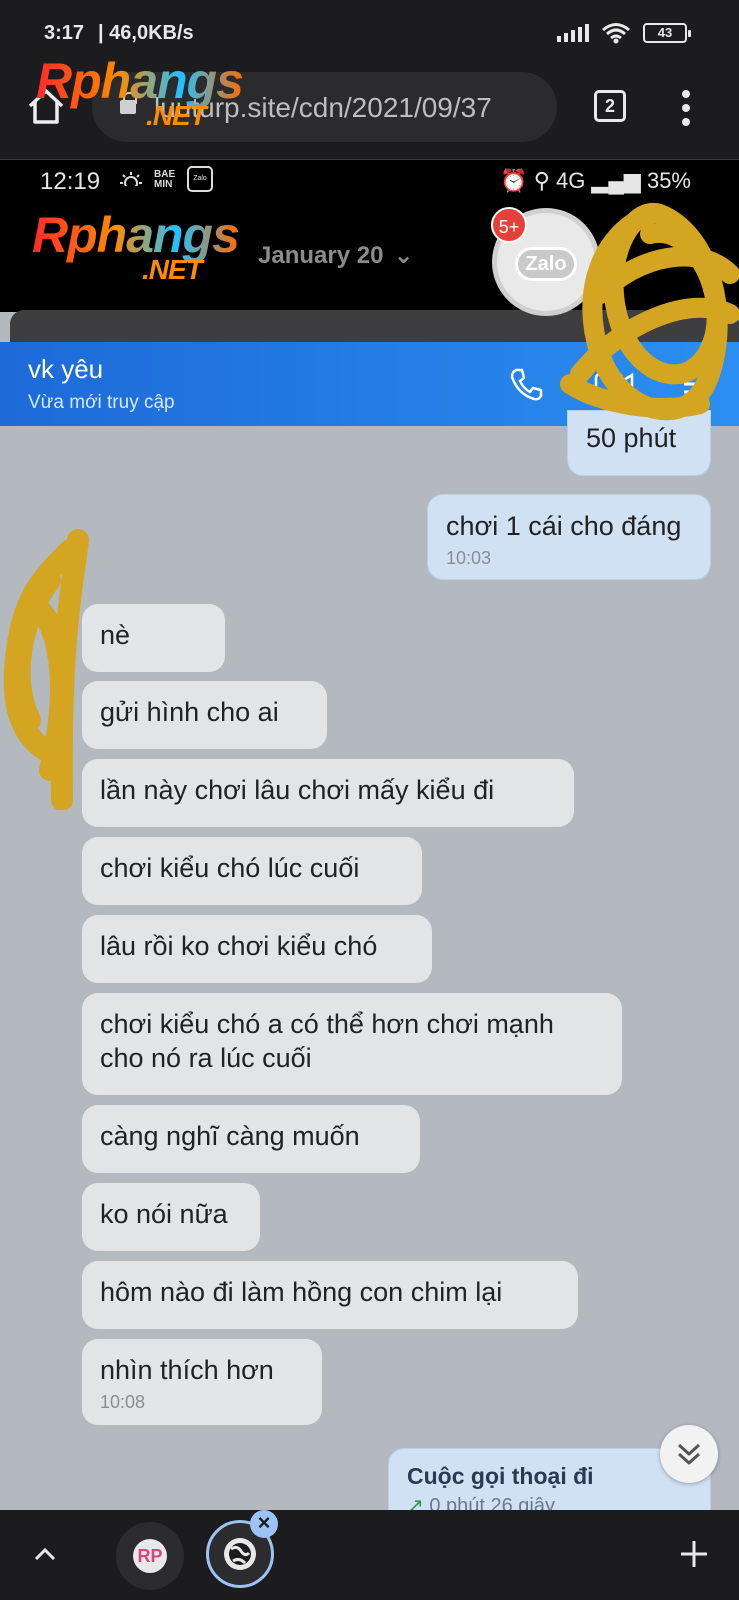 The width and height of the screenshot is (739, 1600). I want to click on outgoing-call-icon: ↗, so click(415, 1502).